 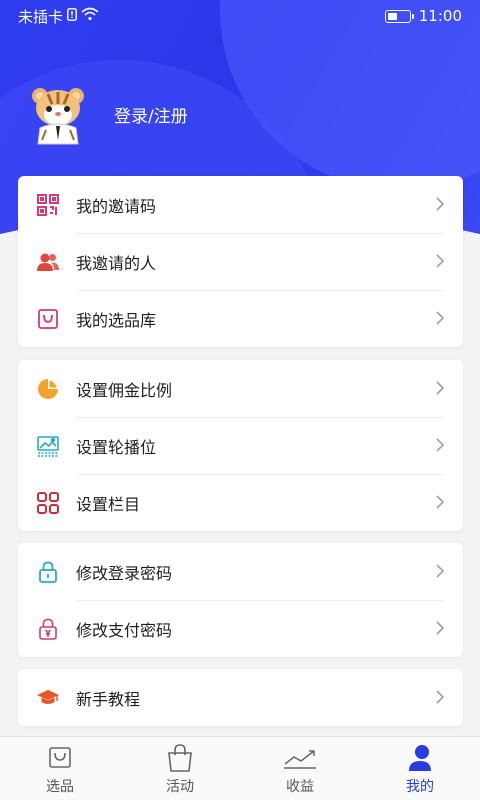 I want to click on tab-label: 我的, so click(x=420, y=787).